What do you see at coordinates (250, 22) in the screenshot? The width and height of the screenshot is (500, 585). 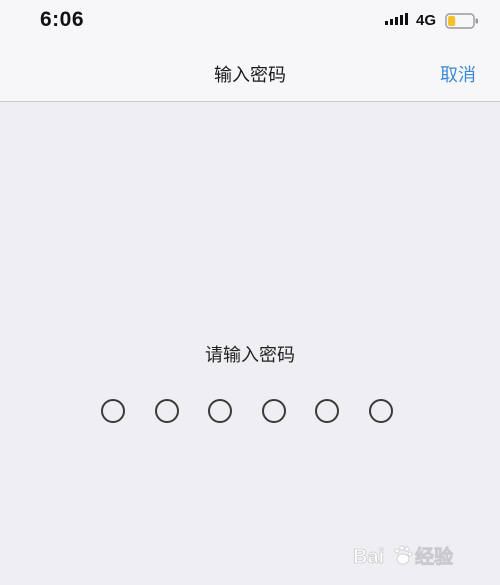 I see `status-bar: 6:06 4G` at bounding box center [250, 22].